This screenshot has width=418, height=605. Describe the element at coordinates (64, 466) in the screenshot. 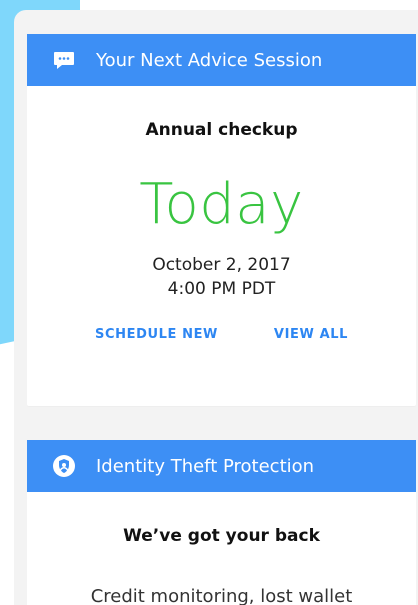

I see `shield-icon` at that location.